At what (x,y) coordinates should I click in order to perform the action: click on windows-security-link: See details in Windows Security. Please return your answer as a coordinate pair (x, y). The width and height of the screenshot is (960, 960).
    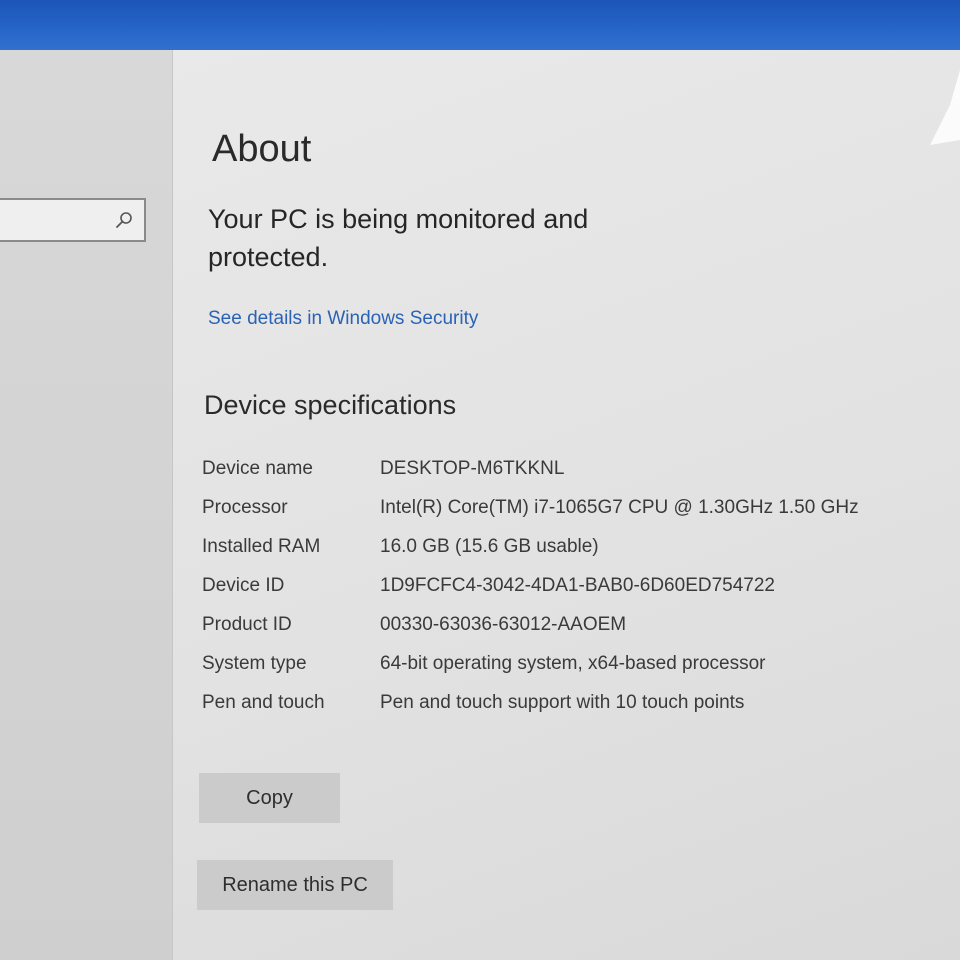
    Looking at the image, I should click on (343, 319).